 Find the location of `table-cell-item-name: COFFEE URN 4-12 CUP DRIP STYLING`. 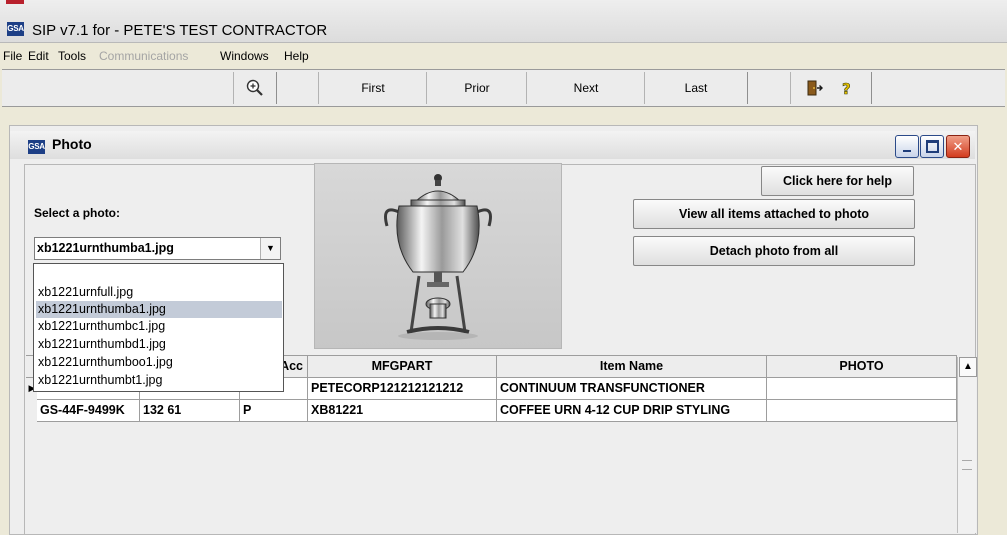

table-cell-item-name: COFFEE URN 4-12 CUP DRIP STYLING is located at coordinates (632, 411).